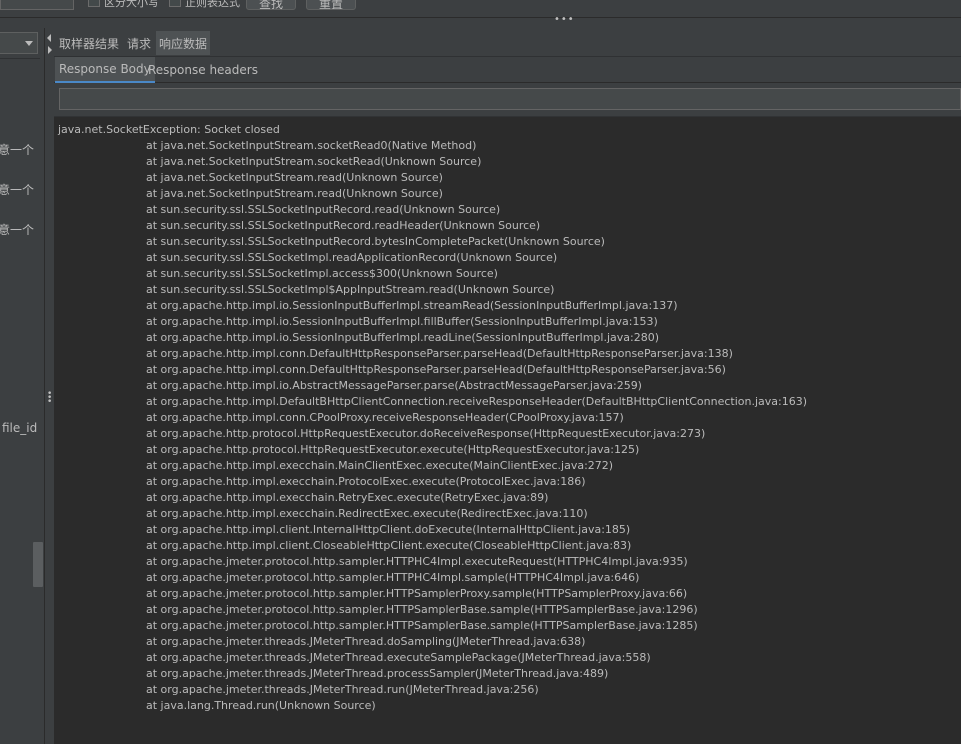  What do you see at coordinates (507, 42) in the screenshot?
I see `result-tabs: 取样器结果 请求 响应数据` at bounding box center [507, 42].